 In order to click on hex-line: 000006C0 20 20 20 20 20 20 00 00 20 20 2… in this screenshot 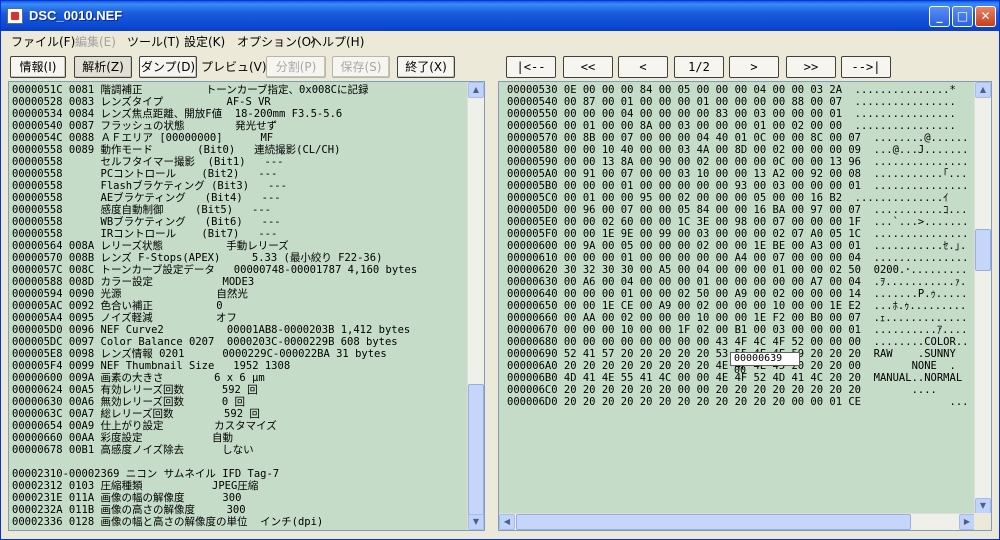, I will do `click(722, 390)`.